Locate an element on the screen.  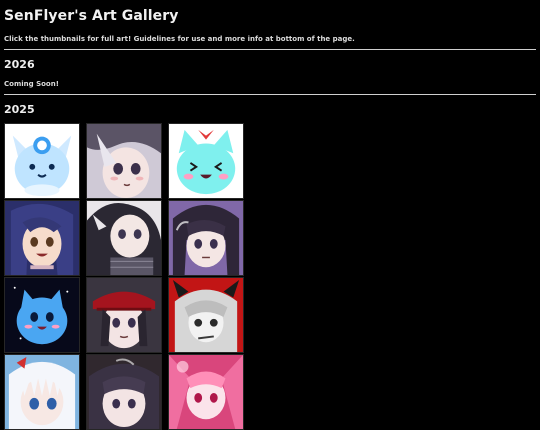
silver-haired-girl-thumbnail is located at coordinates (124, 161).